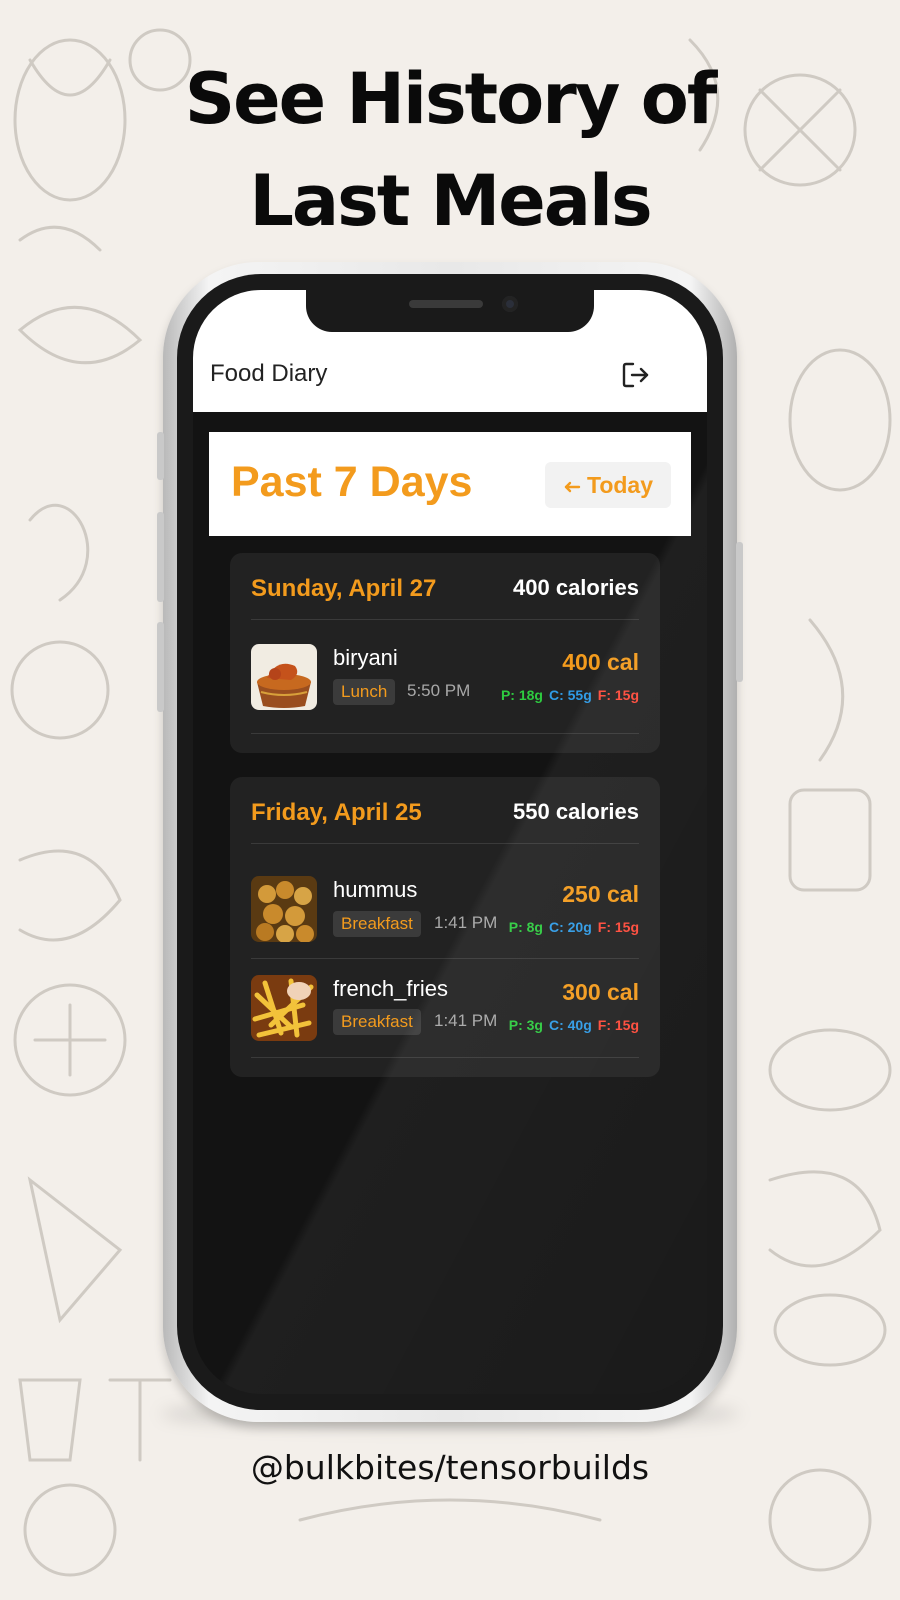 Image resolution: width=900 pixels, height=1600 pixels. What do you see at coordinates (439, 690) in the screenshot?
I see `meal-time: 5:50 PM` at bounding box center [439, 690].